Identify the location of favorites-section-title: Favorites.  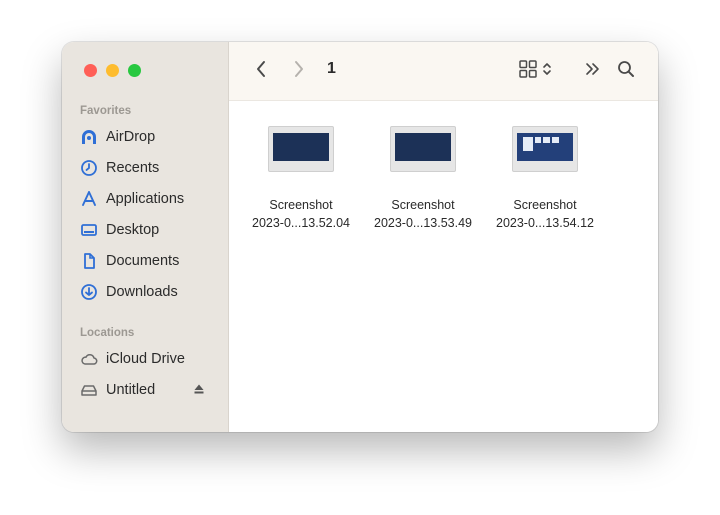
(106, 111).